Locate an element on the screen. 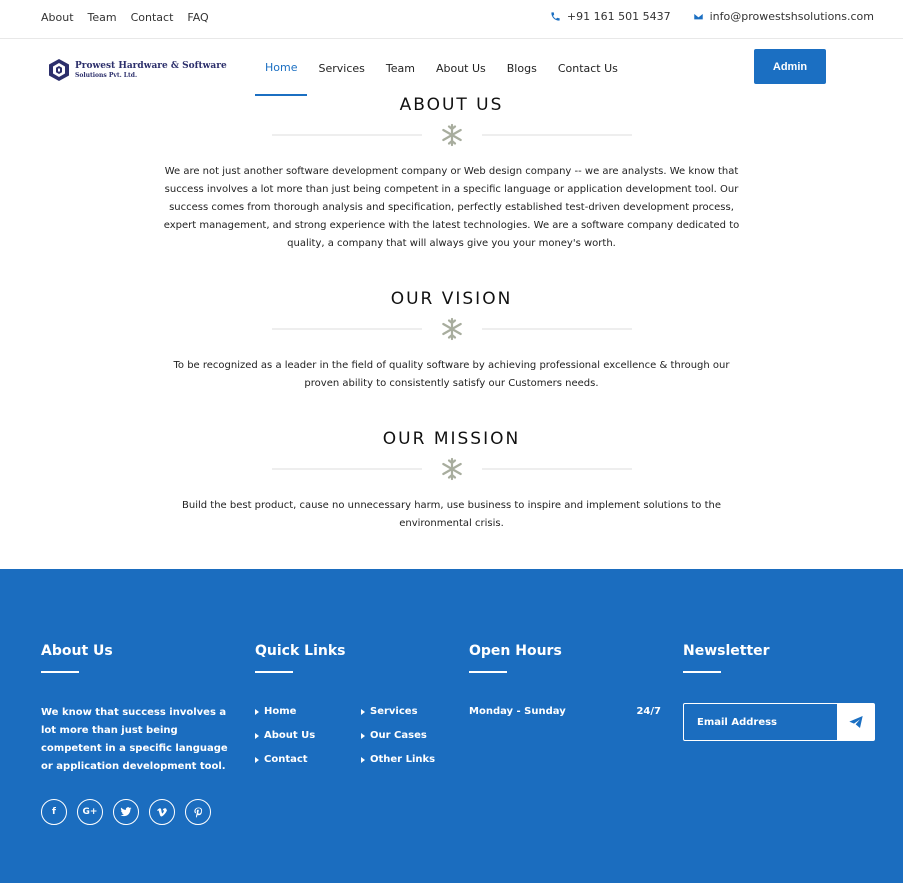 The height and width of the screenshot is (883, 903). newsletter-form is located at coordinates (779, 722).